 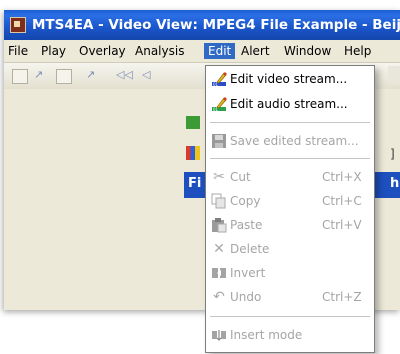 What do you see at coordinates (290, 273) in the screenshot?
I see `menu-item-invert: Invert` at bounding box center [290, 273].